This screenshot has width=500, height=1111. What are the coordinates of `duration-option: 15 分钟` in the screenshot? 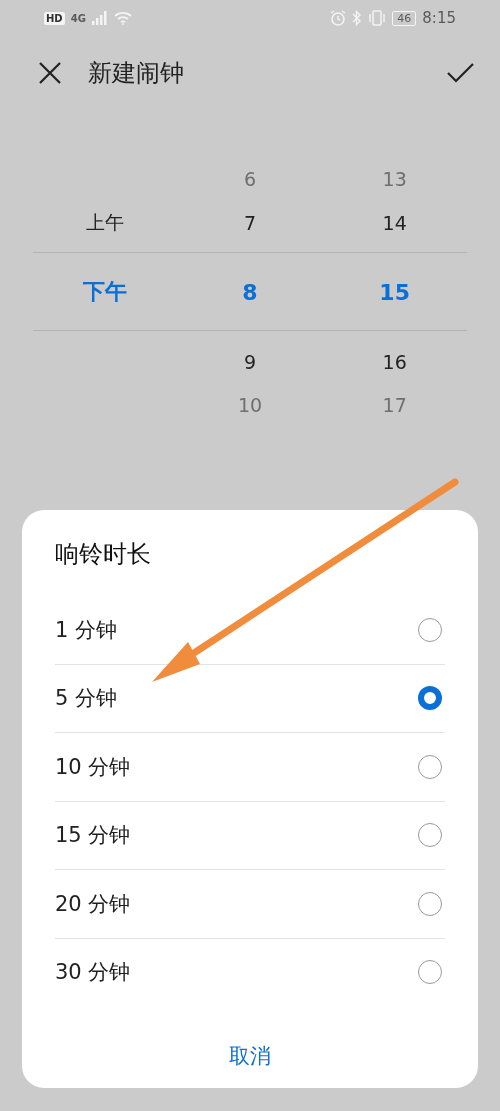 It's located at (250, 834).